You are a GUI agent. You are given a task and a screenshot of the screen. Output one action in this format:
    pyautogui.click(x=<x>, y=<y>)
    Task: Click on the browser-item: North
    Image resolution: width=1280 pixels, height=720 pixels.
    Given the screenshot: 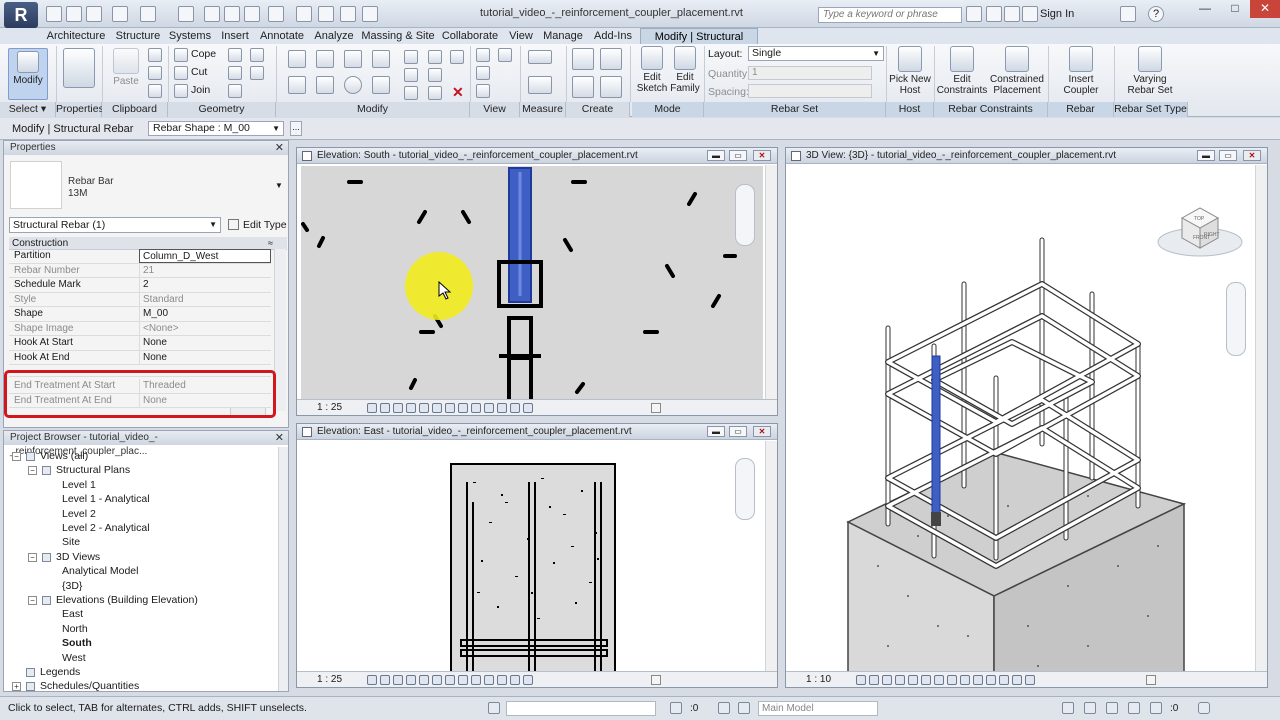 What is the action you would take?
    pyautogui.click(x=75, y=629)
    